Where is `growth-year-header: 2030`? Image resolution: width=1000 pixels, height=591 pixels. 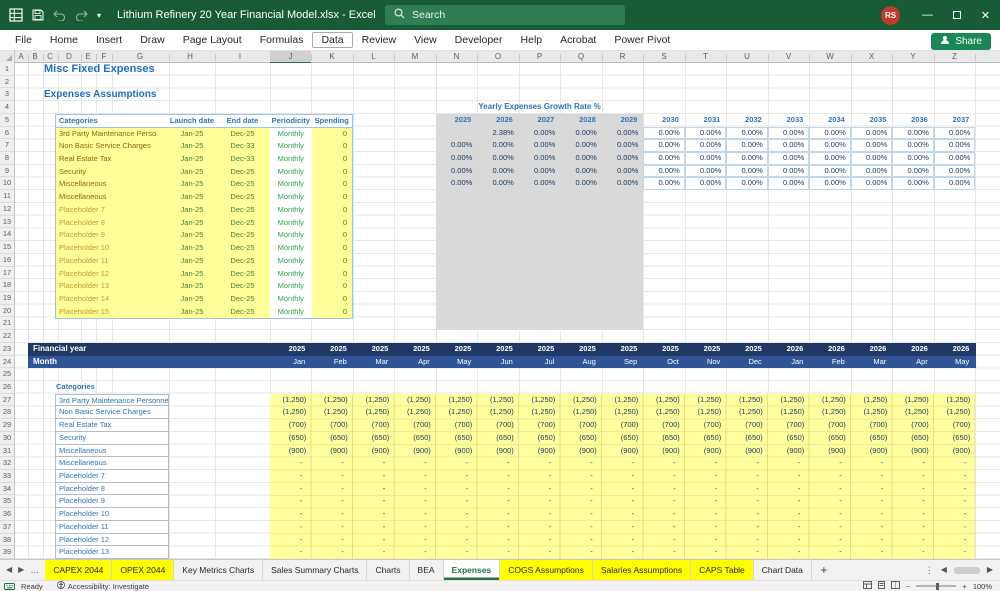
growth-year-header: 2030 is located at coordinates (664, 120).